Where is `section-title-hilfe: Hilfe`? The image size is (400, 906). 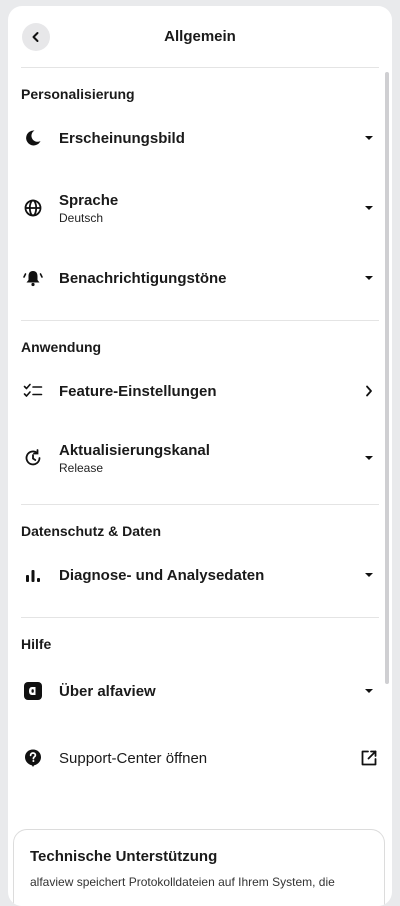
section-title-hilfe: Hilfe is located at coordinates (36, 644).